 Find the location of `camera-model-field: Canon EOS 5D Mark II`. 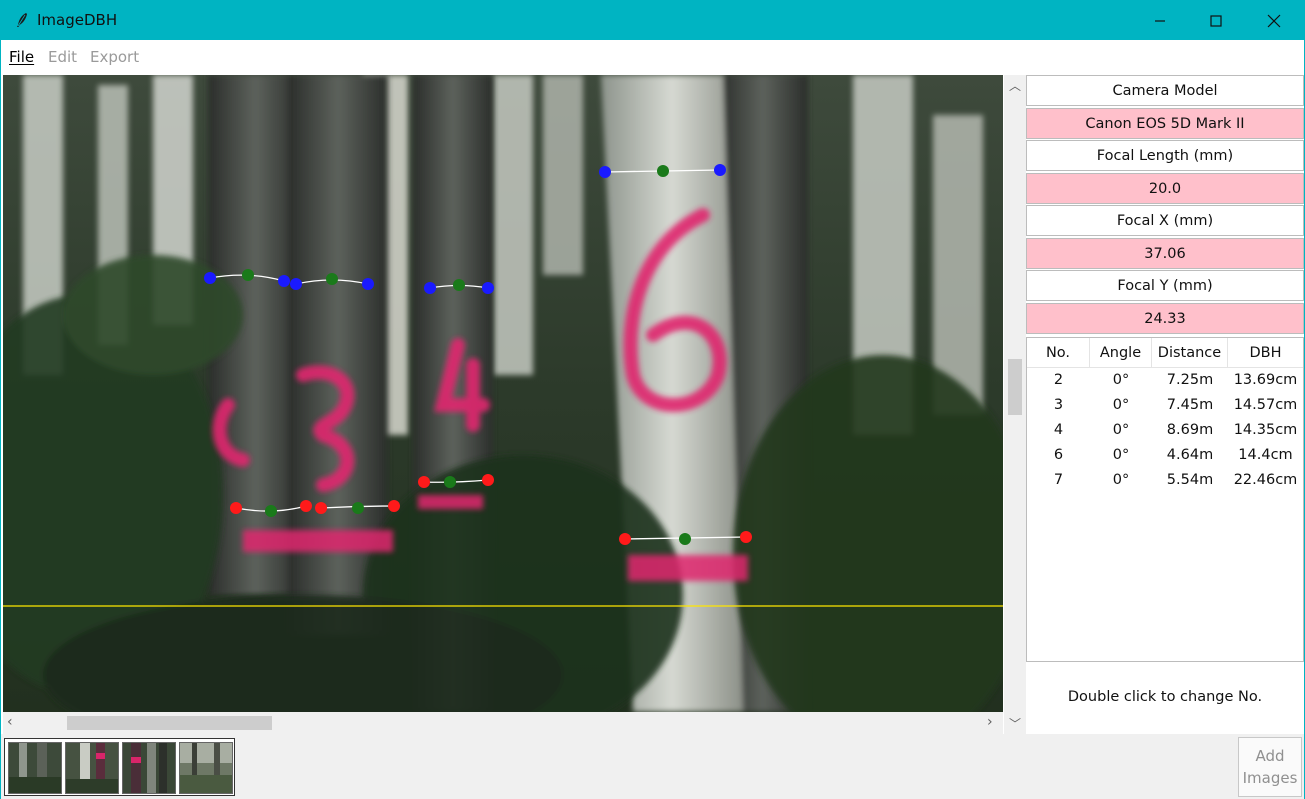

camera-model-field: Canon EOS 5D Mark II is located at coordinates (1165, 123).